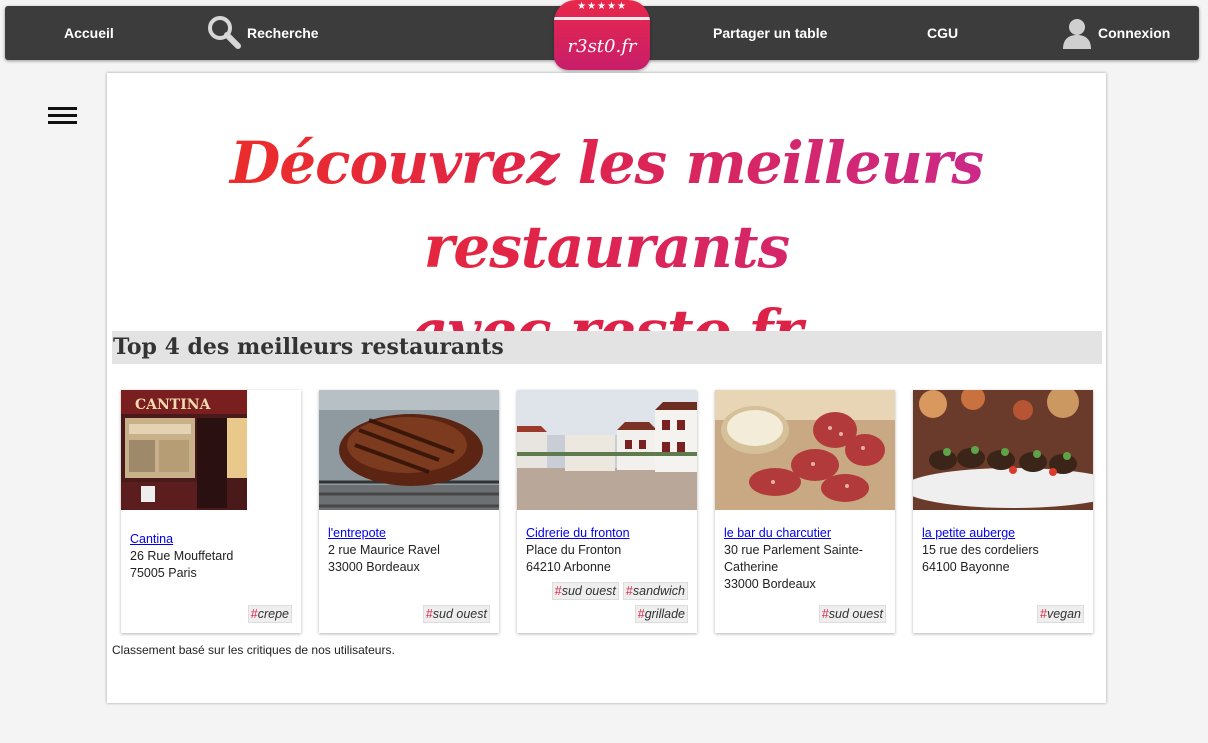 This screenshot has height=743, width=1208. Describe the element at coordinates (607, 347) in the screenshot. I see `section-title: Top 4 des meilleurs restaurants` at that location.